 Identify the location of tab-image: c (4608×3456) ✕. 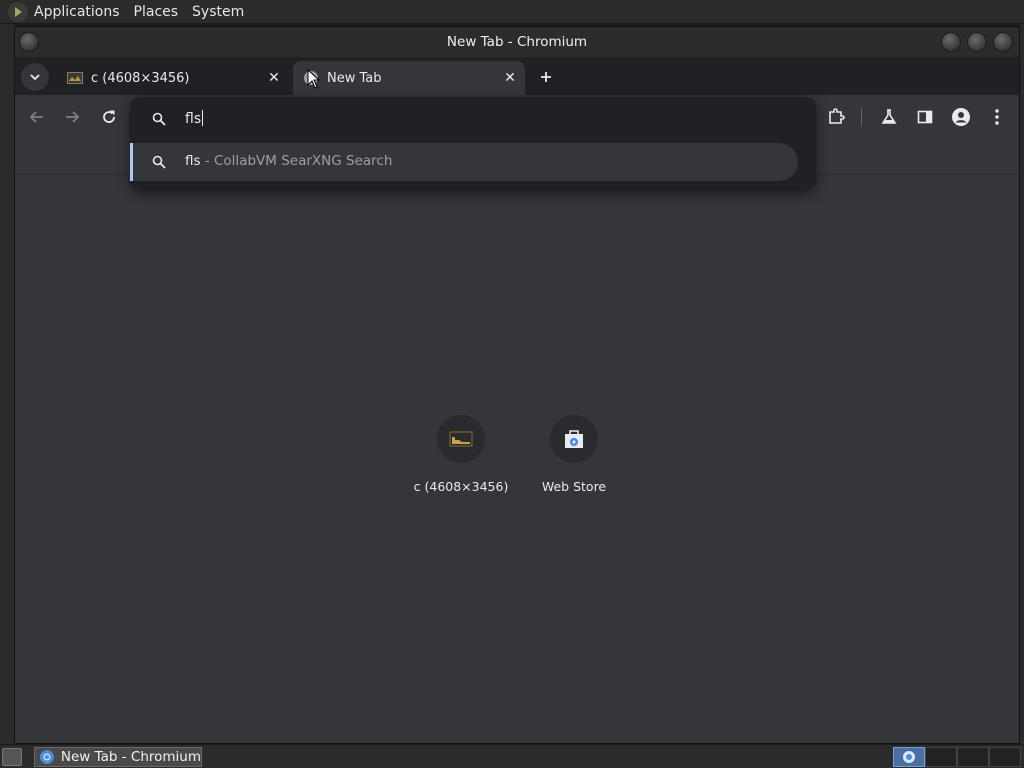
(174, 78).